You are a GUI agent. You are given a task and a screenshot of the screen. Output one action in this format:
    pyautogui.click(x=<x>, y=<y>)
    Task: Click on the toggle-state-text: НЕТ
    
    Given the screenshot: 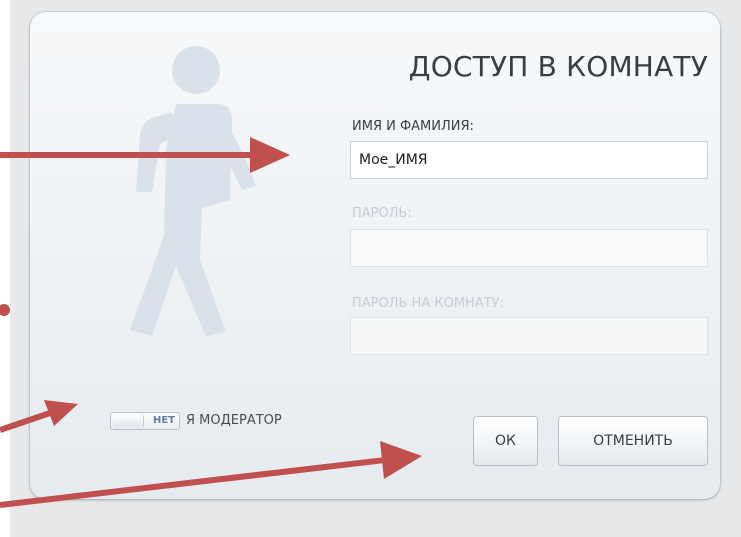 What is the action you would take?
    pyautogui.click(x=163, y=420)
    